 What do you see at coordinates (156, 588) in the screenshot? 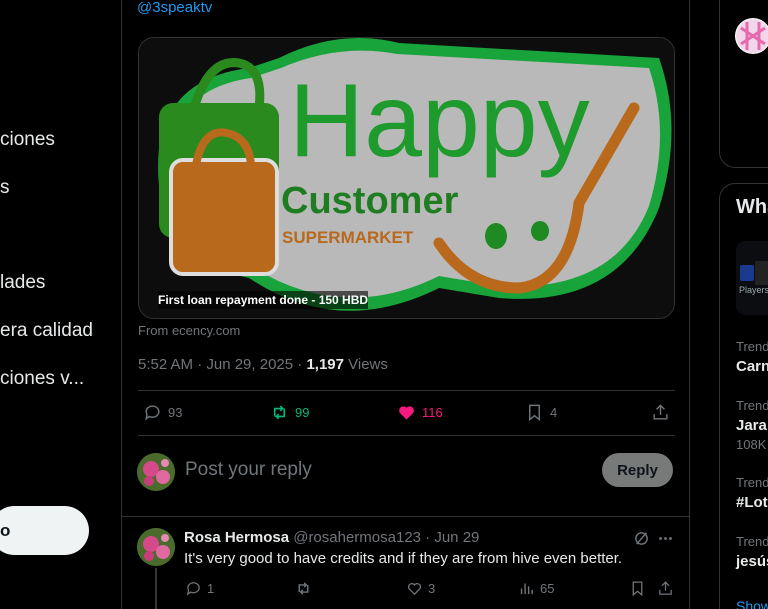
I see `thread-line` at bounding box center [156, 588].